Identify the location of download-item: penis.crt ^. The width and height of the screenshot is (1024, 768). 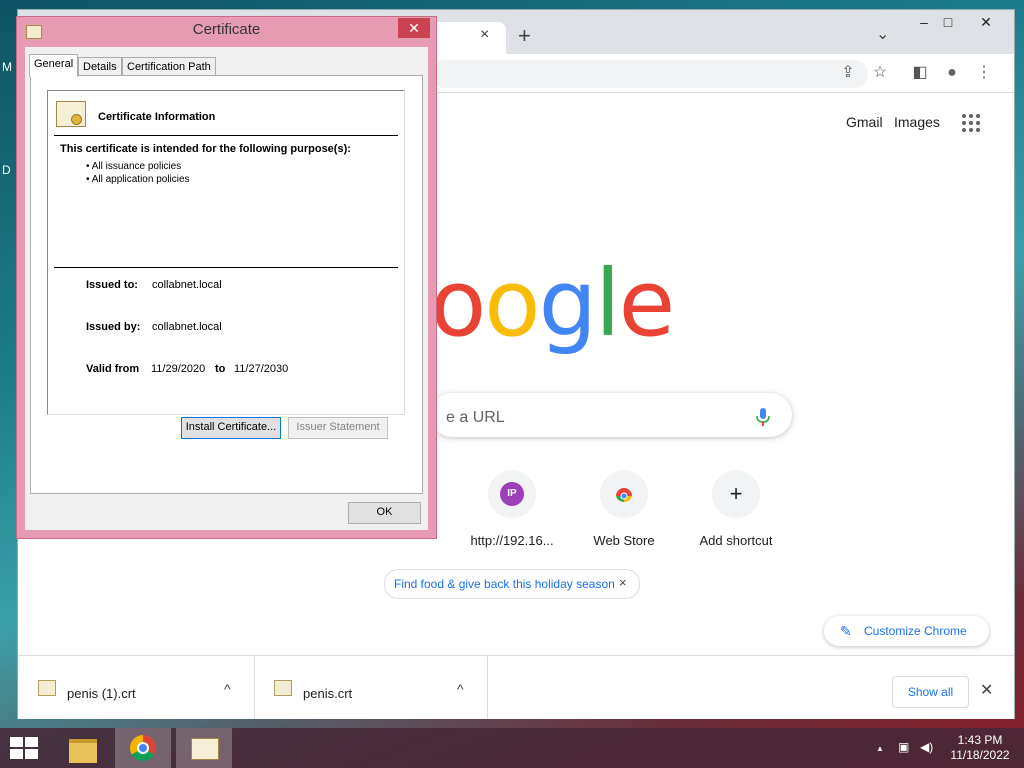
(371, 687).